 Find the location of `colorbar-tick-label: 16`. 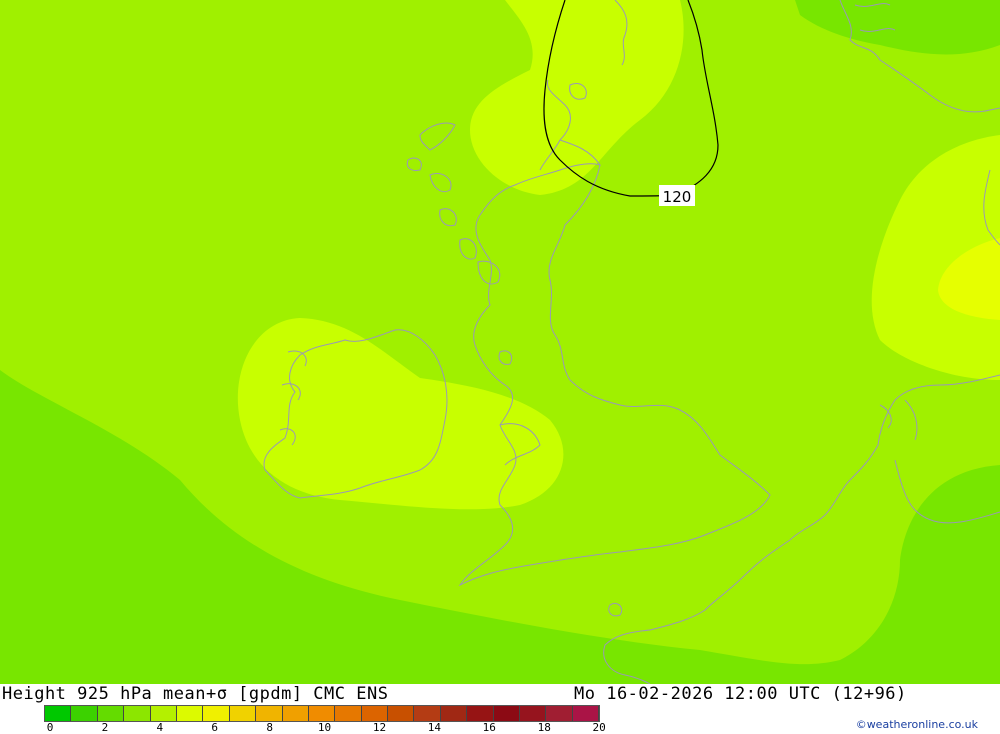

colorbar-tick-label: 16 is located at coordinates (489, 727).